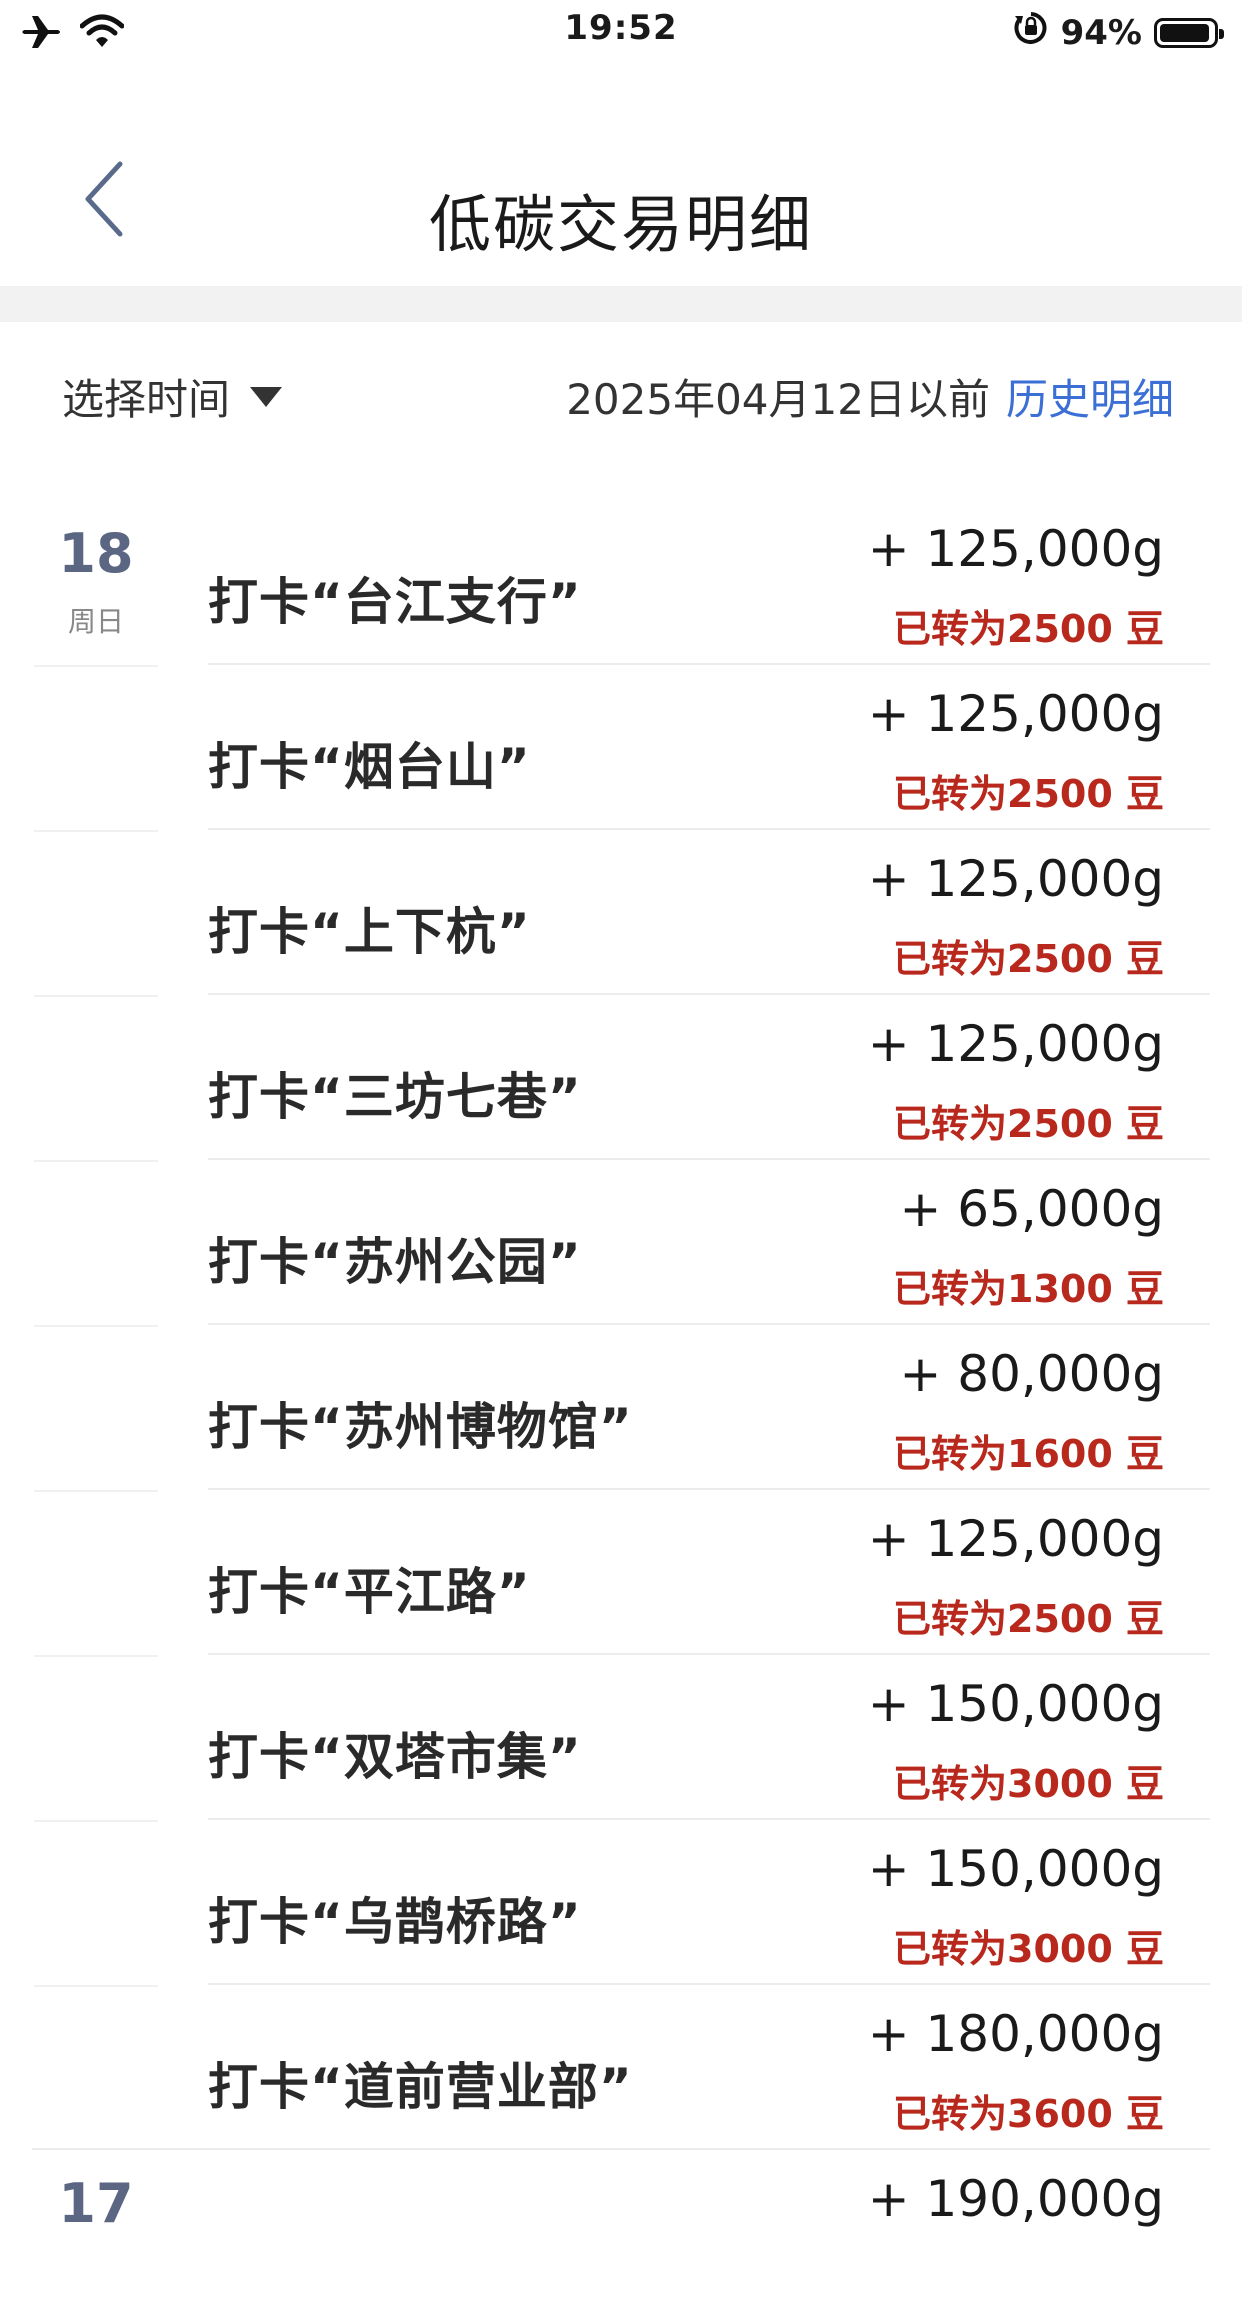 Image resolution: width=1242 pixels, height=2315 pixels. I want to click on orientation-lock-icon, so click(1031, 32).